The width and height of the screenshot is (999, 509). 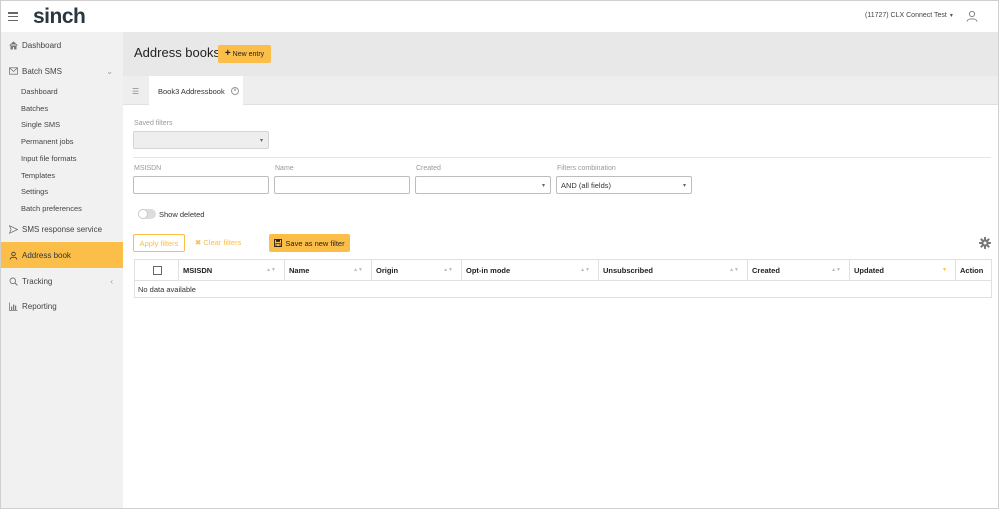 What do you see at coordinates (59, 17) in the screenshot?
I see `sinch-logo: sinch` at bounding box center [59, 17].